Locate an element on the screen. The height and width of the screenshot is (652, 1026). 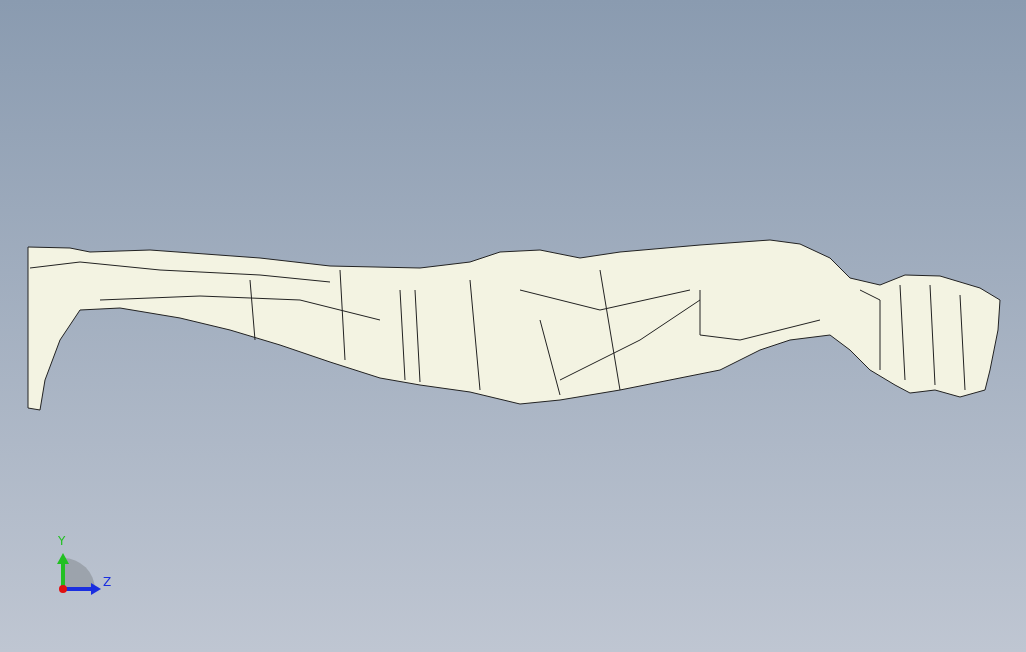
axis-label: Z is located at coordinates (107, 582).